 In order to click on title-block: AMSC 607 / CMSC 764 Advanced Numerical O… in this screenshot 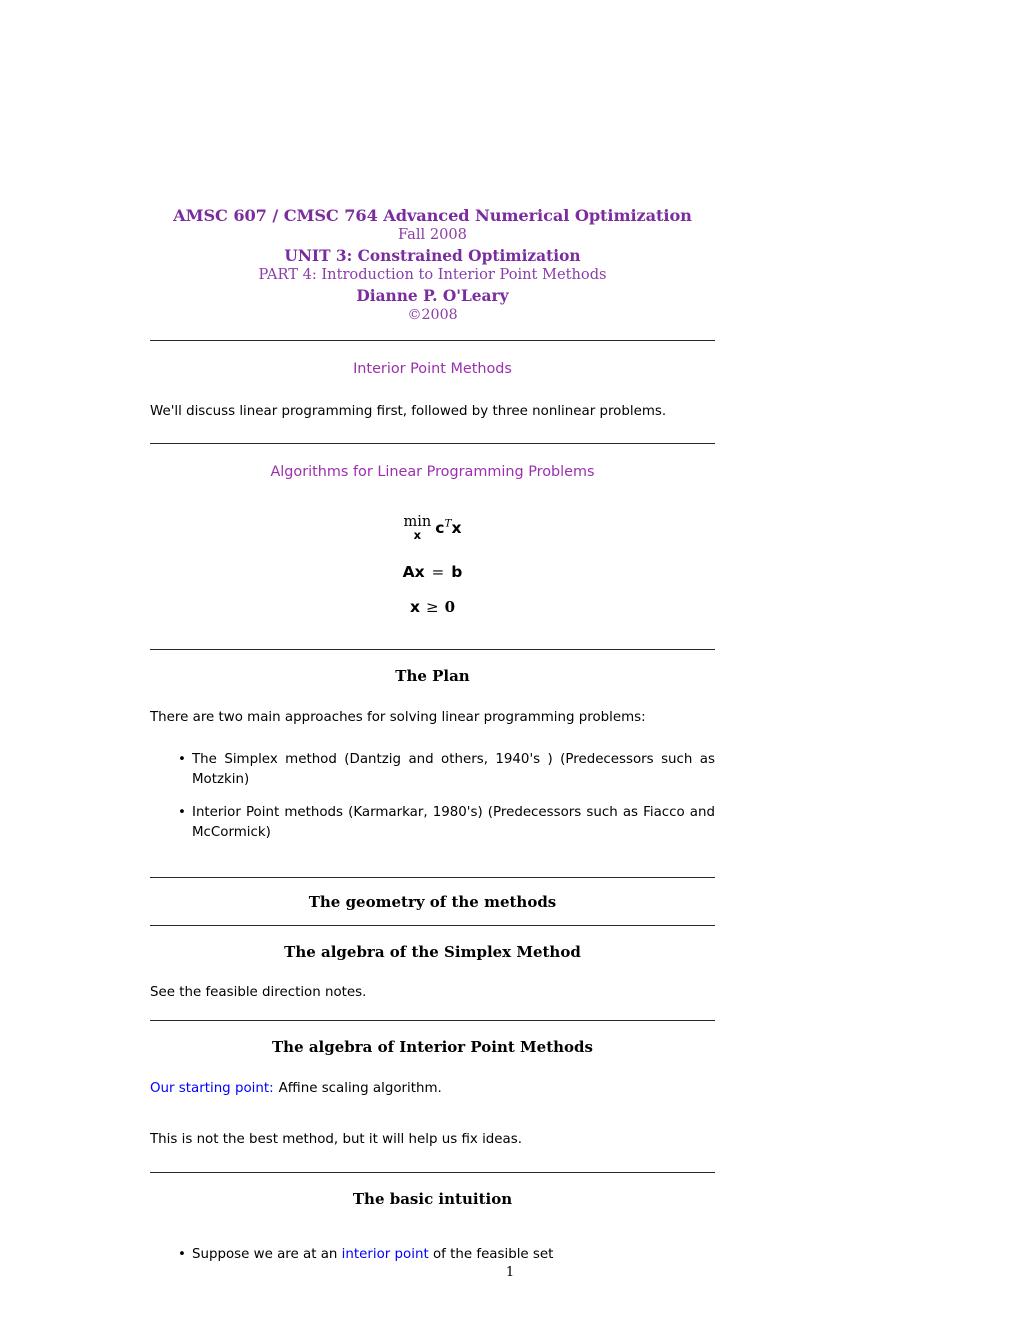, I will do `click(432, 264)`.